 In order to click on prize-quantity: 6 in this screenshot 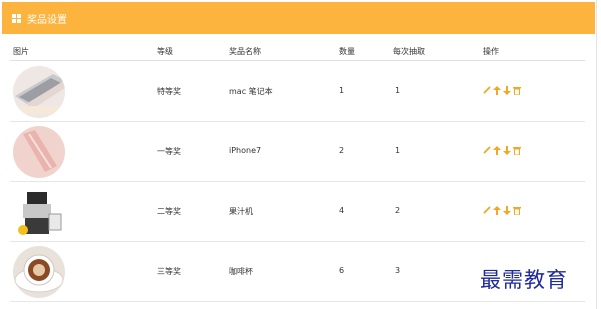, I will do `click(342, 270)`.